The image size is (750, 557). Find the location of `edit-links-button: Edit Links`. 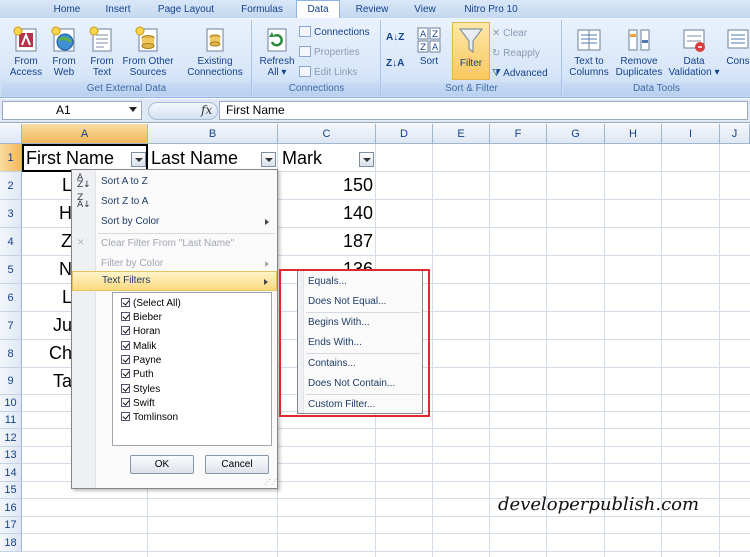

edit-links-button: Edit Links is located at coordinates (328, 72).